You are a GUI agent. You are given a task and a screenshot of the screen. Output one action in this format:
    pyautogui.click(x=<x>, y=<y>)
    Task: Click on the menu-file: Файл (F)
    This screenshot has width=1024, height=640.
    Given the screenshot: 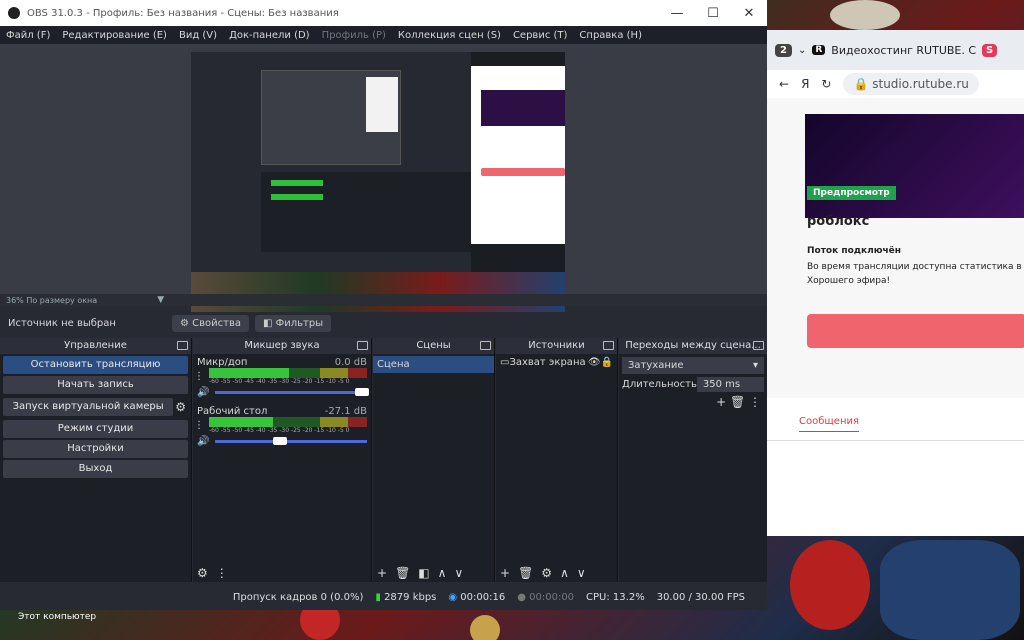 What is the action you would take?
    pyautogui.click(x=28, y=35)
    